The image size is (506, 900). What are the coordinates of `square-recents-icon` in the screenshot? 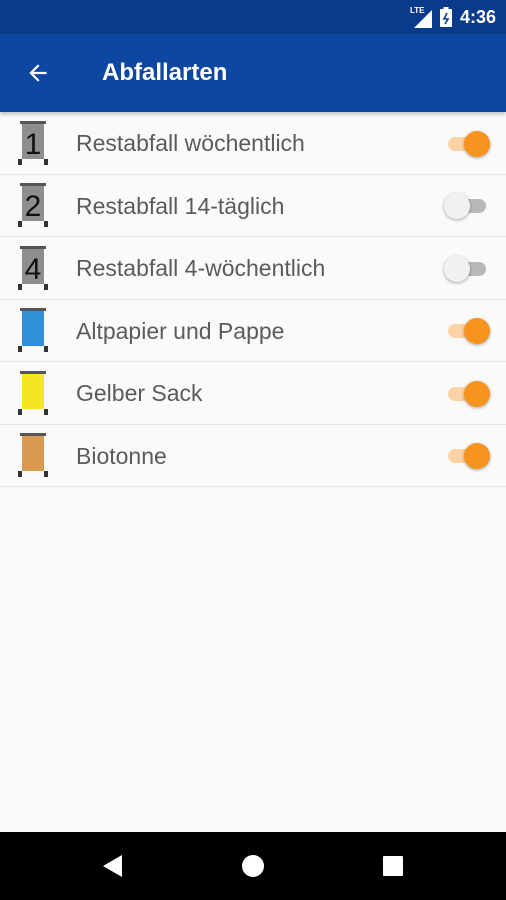 It's located at (393, 866).